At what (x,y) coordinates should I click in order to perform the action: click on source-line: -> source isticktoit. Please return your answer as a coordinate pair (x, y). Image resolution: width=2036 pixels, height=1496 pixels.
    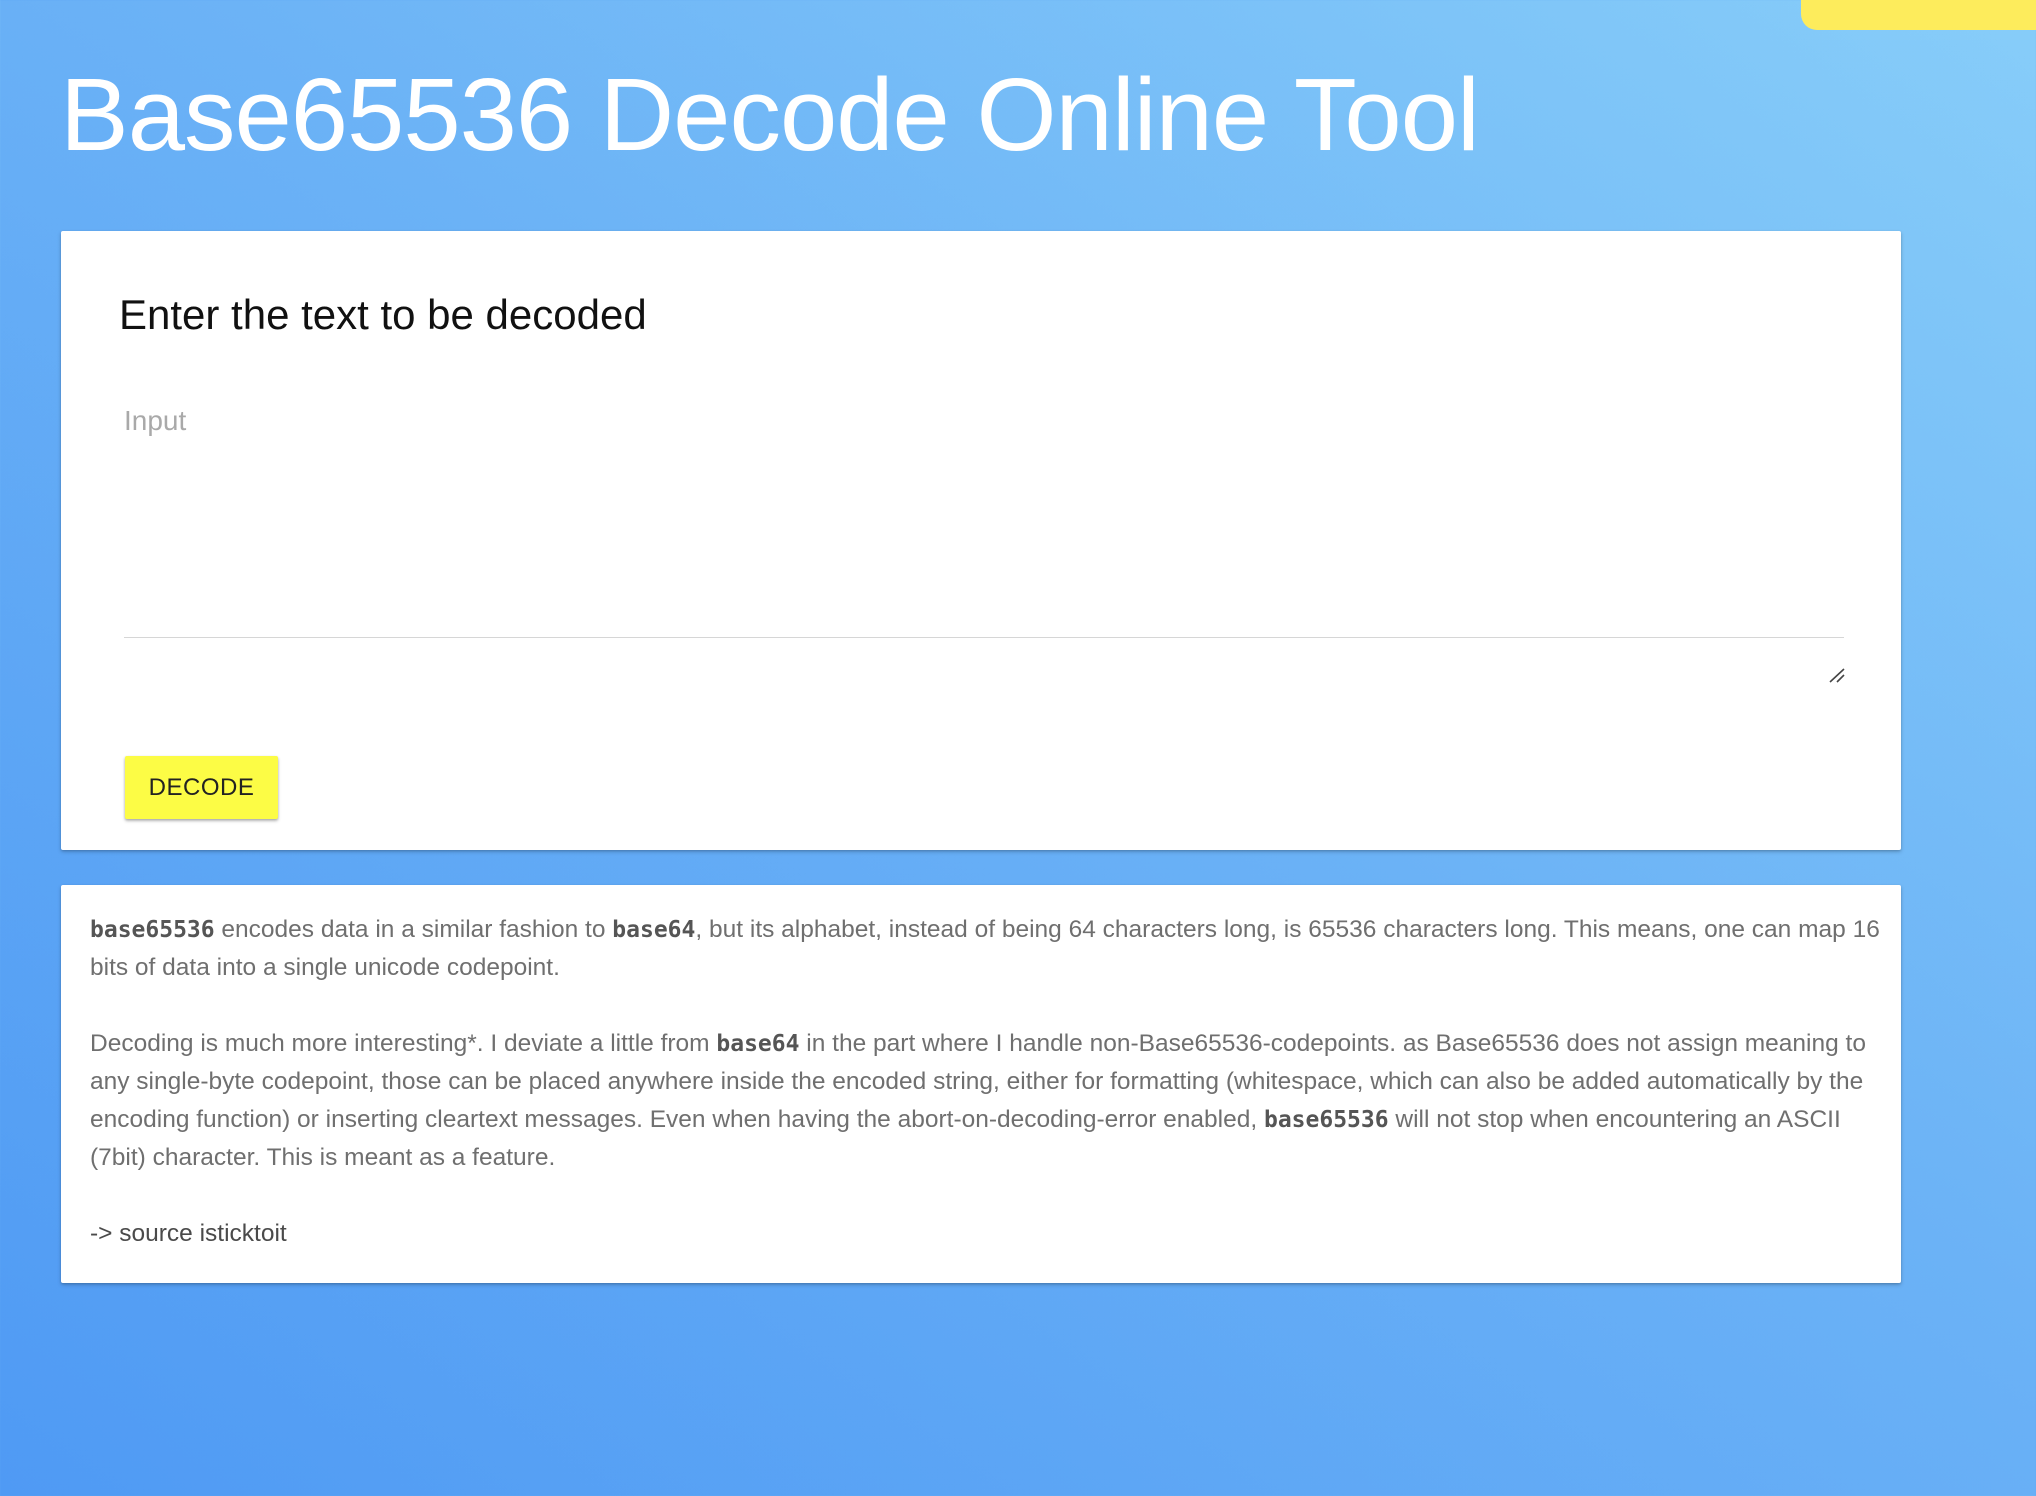
    Looking at the image, I should click on (188, 1233).